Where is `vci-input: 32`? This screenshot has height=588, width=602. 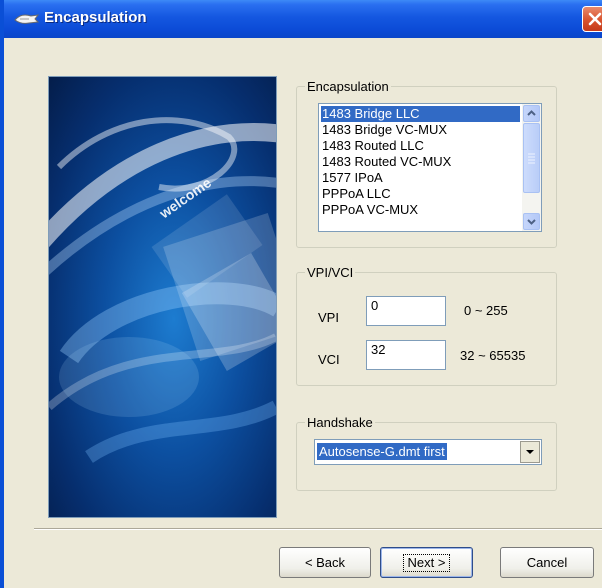 vci-input: 32 is located at coordinates (406, 355).